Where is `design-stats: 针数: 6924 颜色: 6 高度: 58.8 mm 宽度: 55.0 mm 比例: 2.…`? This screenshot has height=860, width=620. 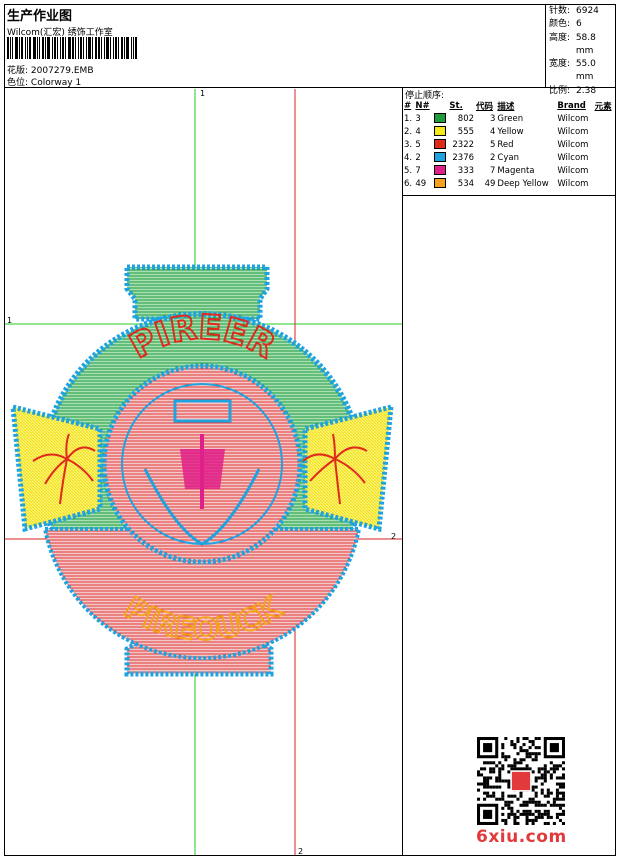
design-stats: 针数: 6924 颜色: 6 高度: 58.8 mm 宽度: 55.0 mm 比例: 2.… is located at coordinates (582, 51).